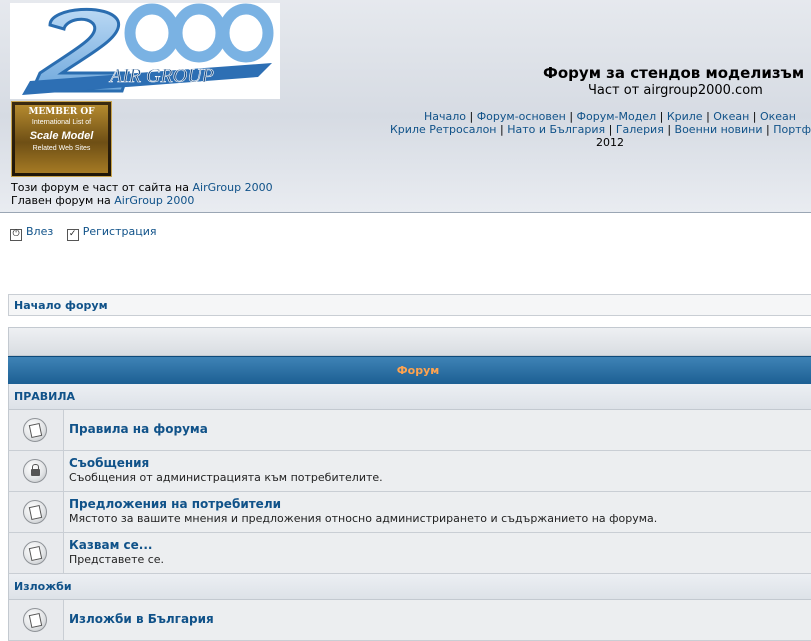 The height and width of the screenshot is (641, 811). Describe the element at coordinates (141, 619) in the screenshot. I see `forum-title: Изложби в България` at that location.